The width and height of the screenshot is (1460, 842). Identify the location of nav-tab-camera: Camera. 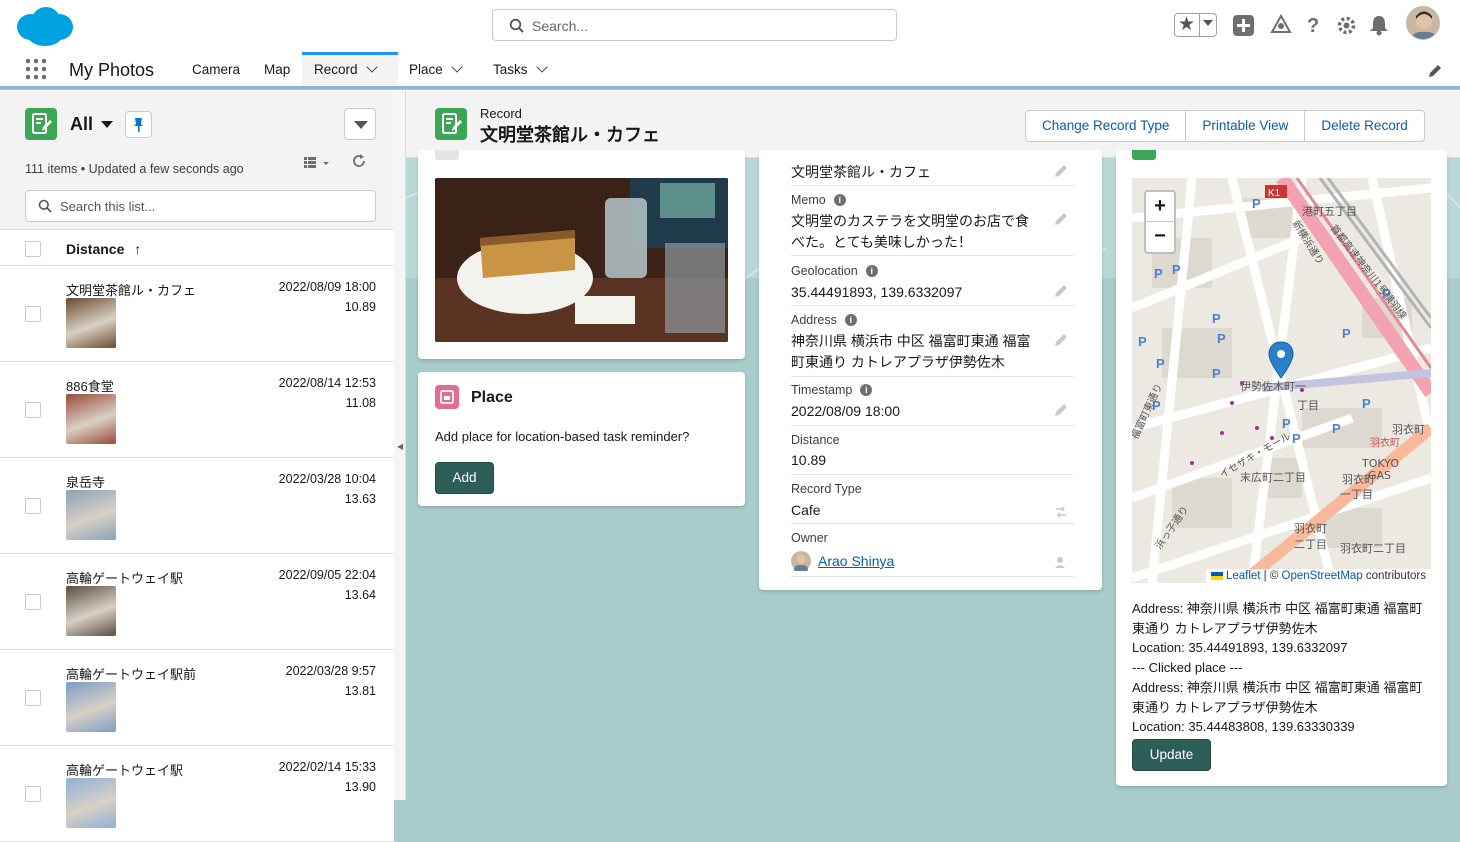
(216, 69).